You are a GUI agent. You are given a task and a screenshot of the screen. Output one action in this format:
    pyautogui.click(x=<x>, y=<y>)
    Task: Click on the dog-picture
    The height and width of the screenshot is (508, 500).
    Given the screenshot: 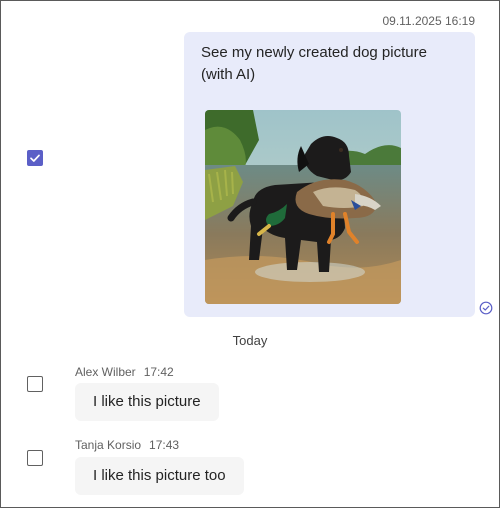 What is the action you would take?
    pyautogui.click(x=303, y=207)
    